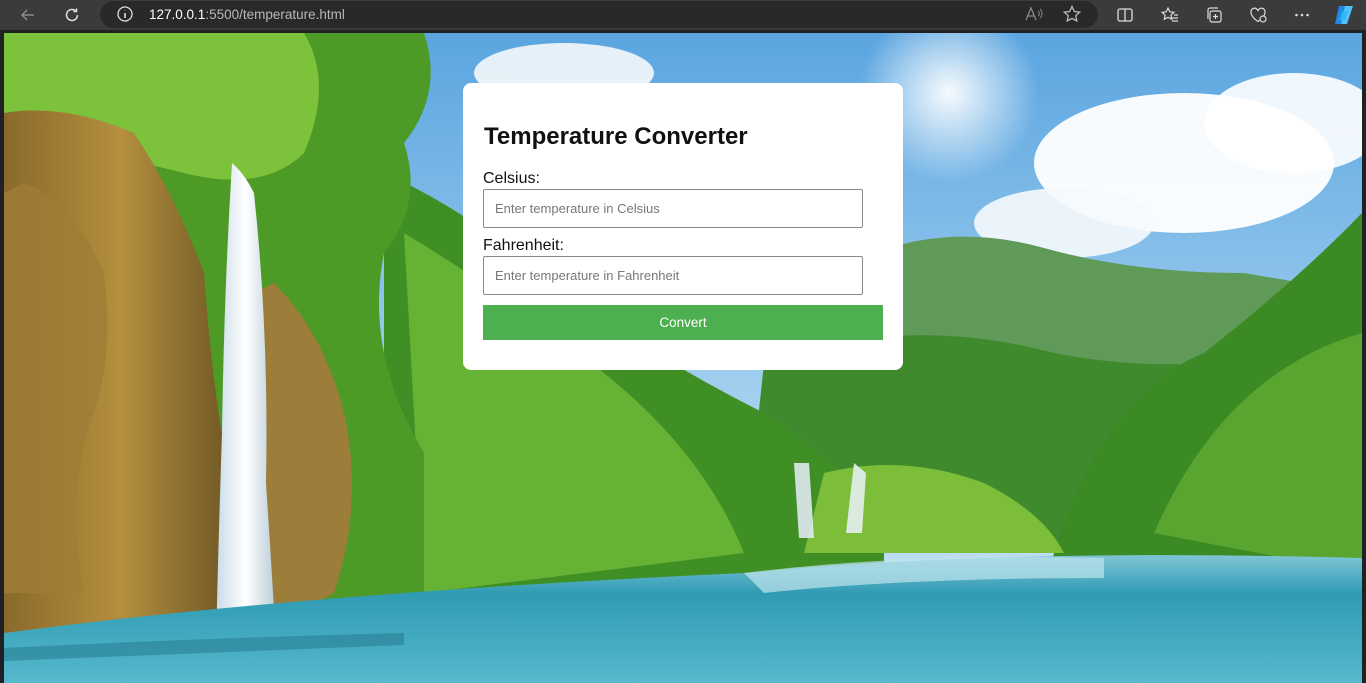 This screenshot has height=683, width=1366. What do you see at coordinates (1170, 15) in the screenshot?
I see `favorites-icon` at bounding box center [1170, 15].